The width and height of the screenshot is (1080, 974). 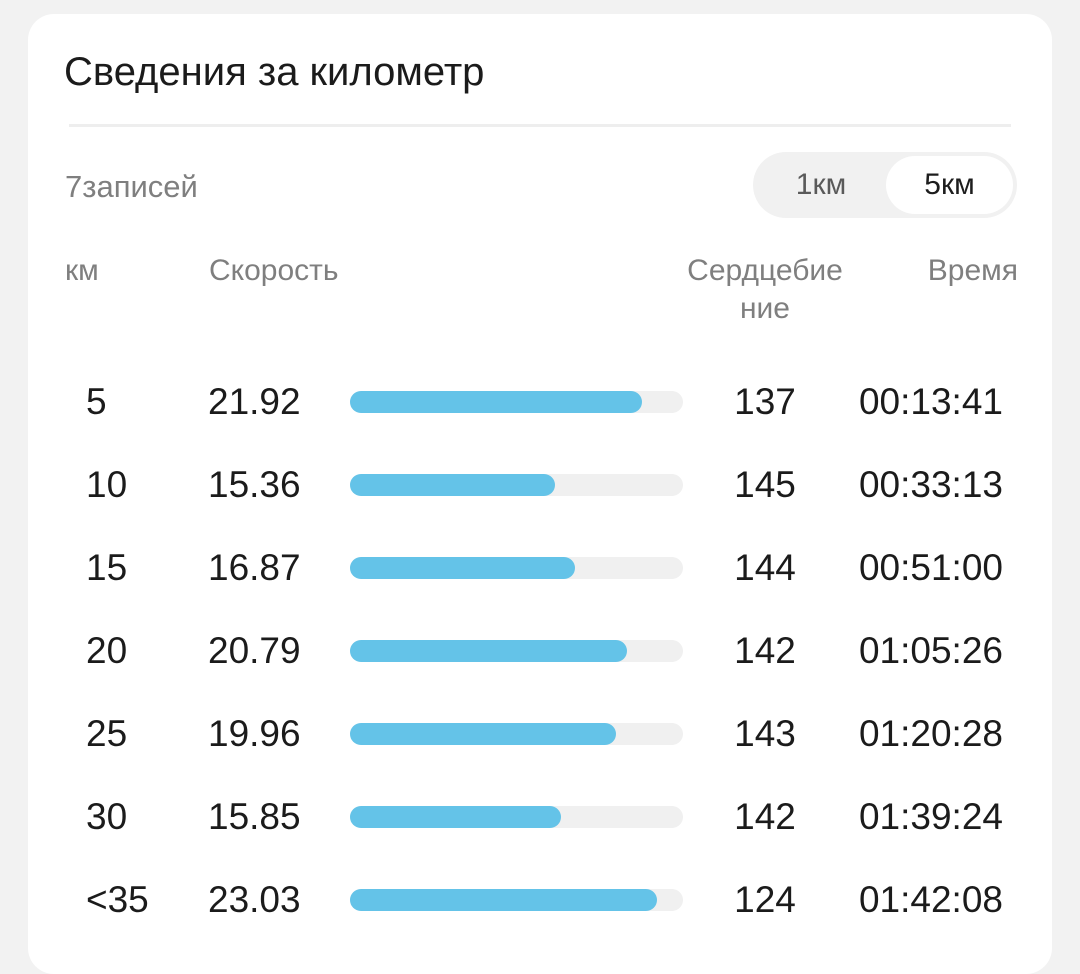 I want to click on toggle-option-1km: 1км, so click(x=821, y=185).